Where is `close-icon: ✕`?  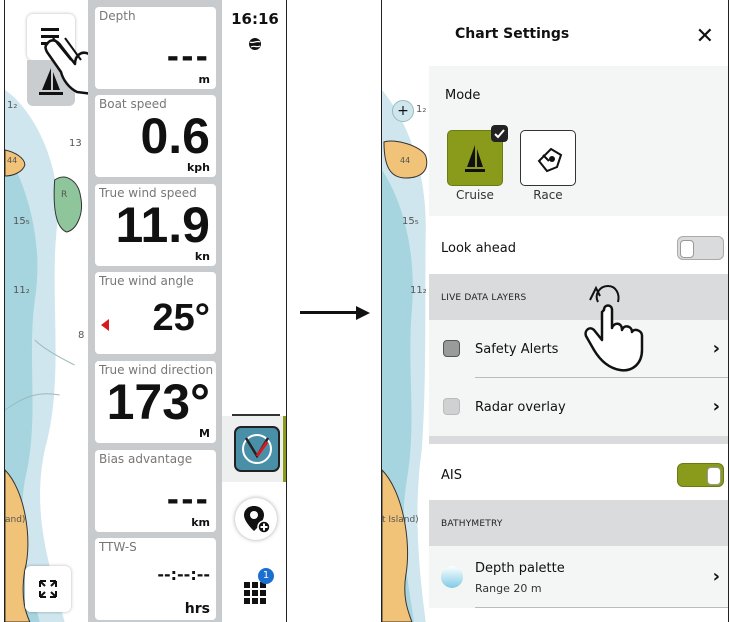 close-icon: ✕ is located at coordinates (705, 37).